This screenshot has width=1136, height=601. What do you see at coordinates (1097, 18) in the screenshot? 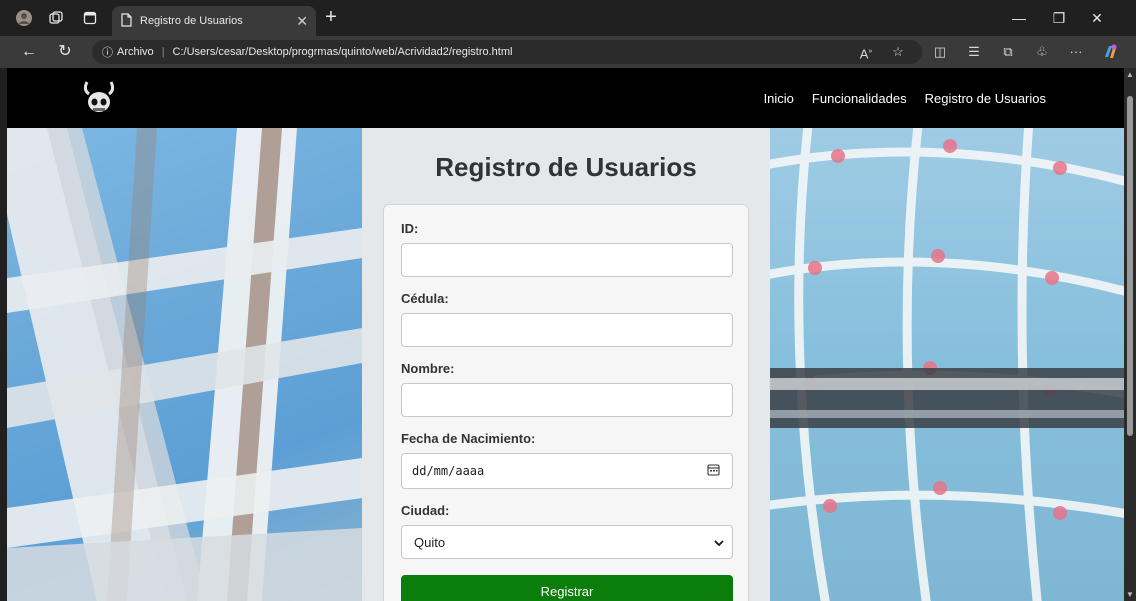
I see `close-window-icon: ✕` at bounding box center [1097, 18].